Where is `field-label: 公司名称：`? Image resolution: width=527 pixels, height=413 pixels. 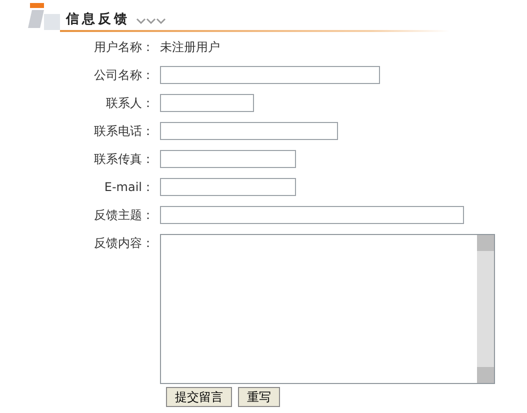
field-label: 公司名称： is located at coordinates (124, 75).